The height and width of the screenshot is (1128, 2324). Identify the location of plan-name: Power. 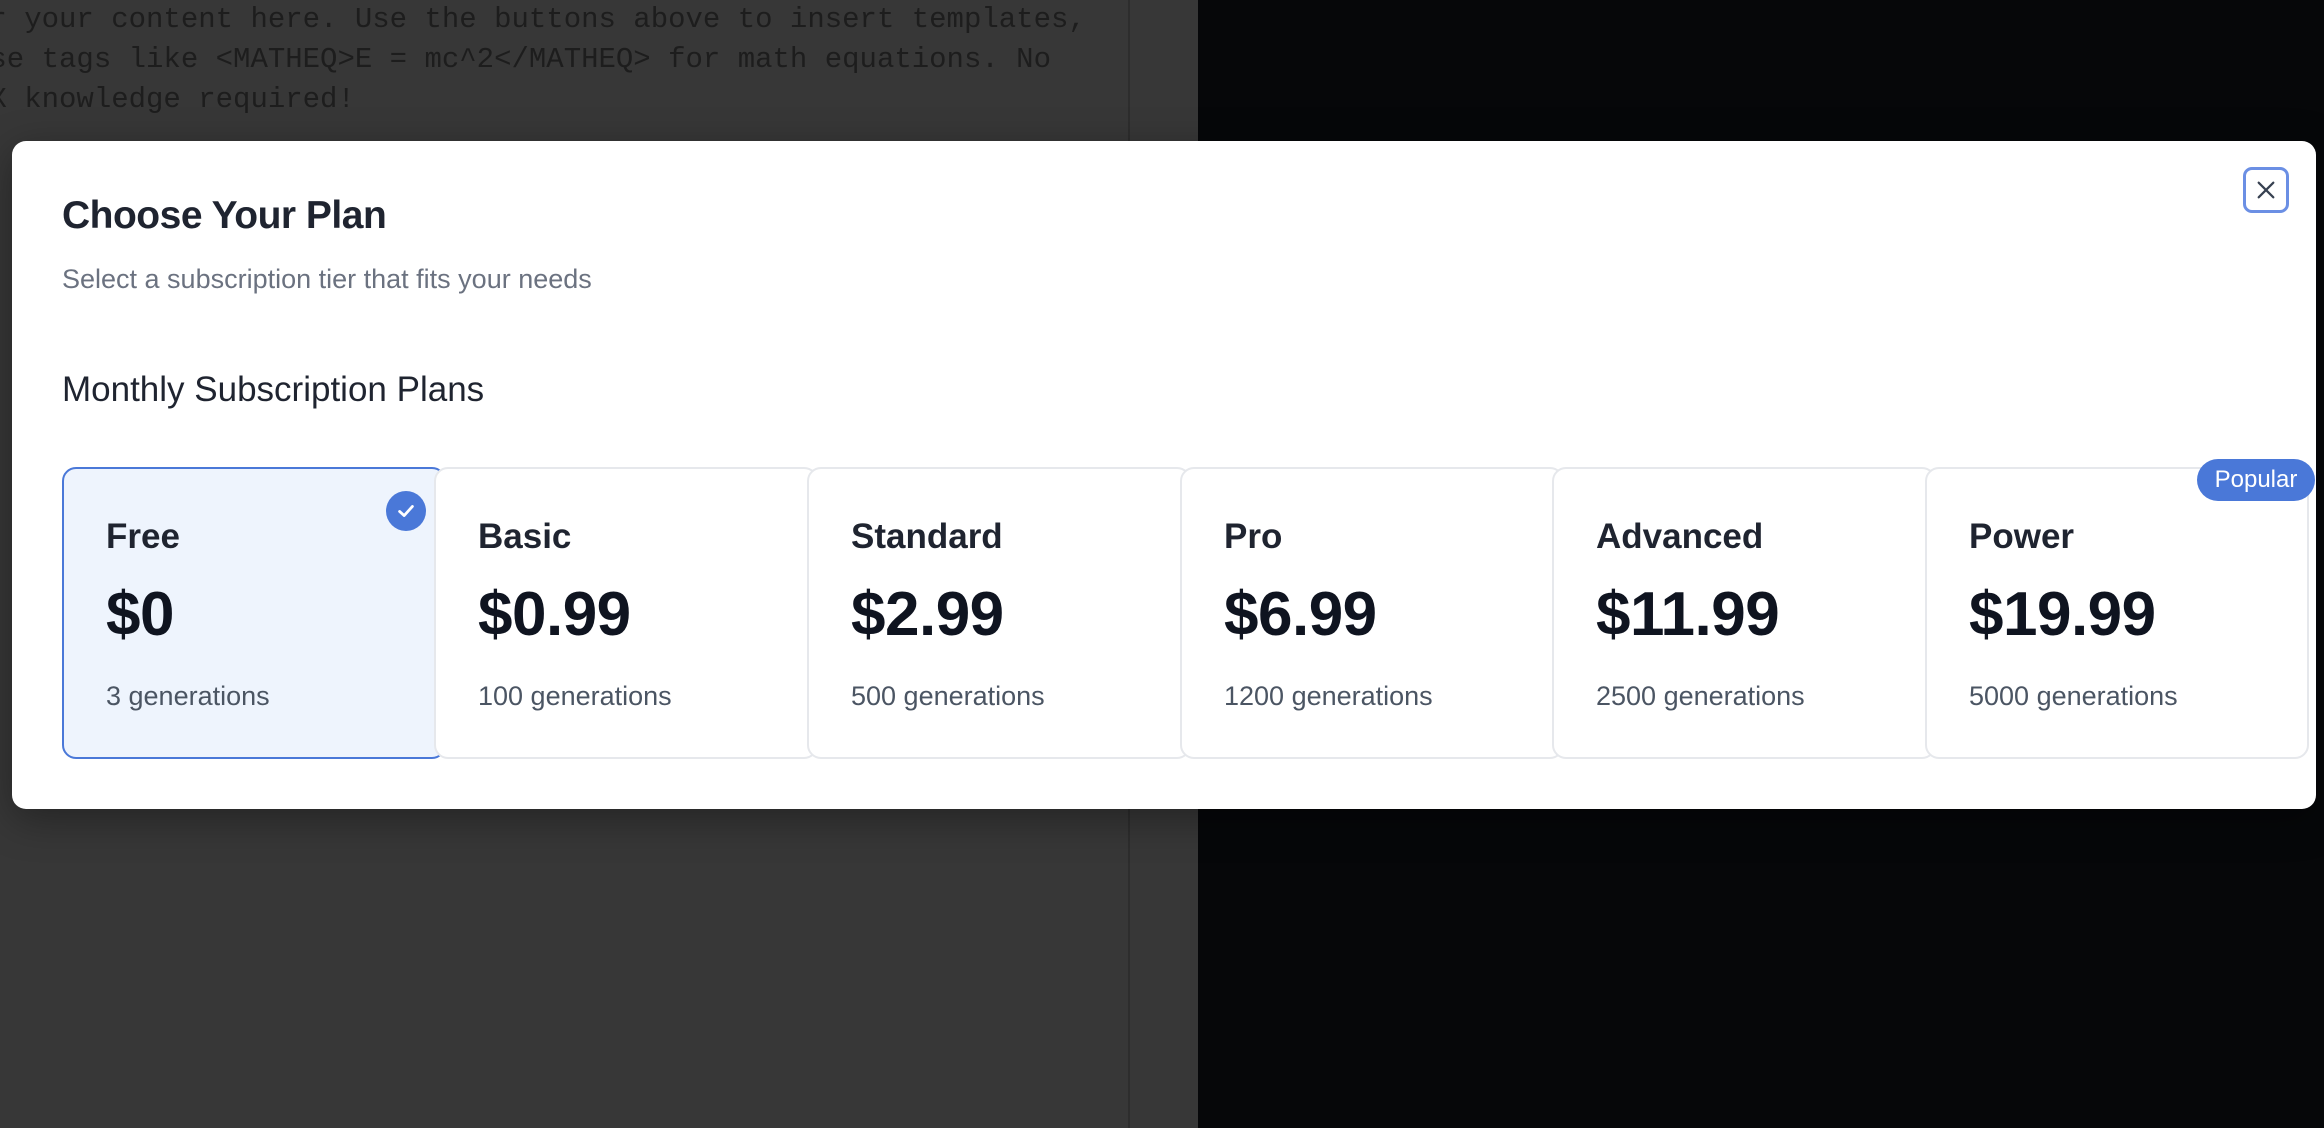
(2022, 536).